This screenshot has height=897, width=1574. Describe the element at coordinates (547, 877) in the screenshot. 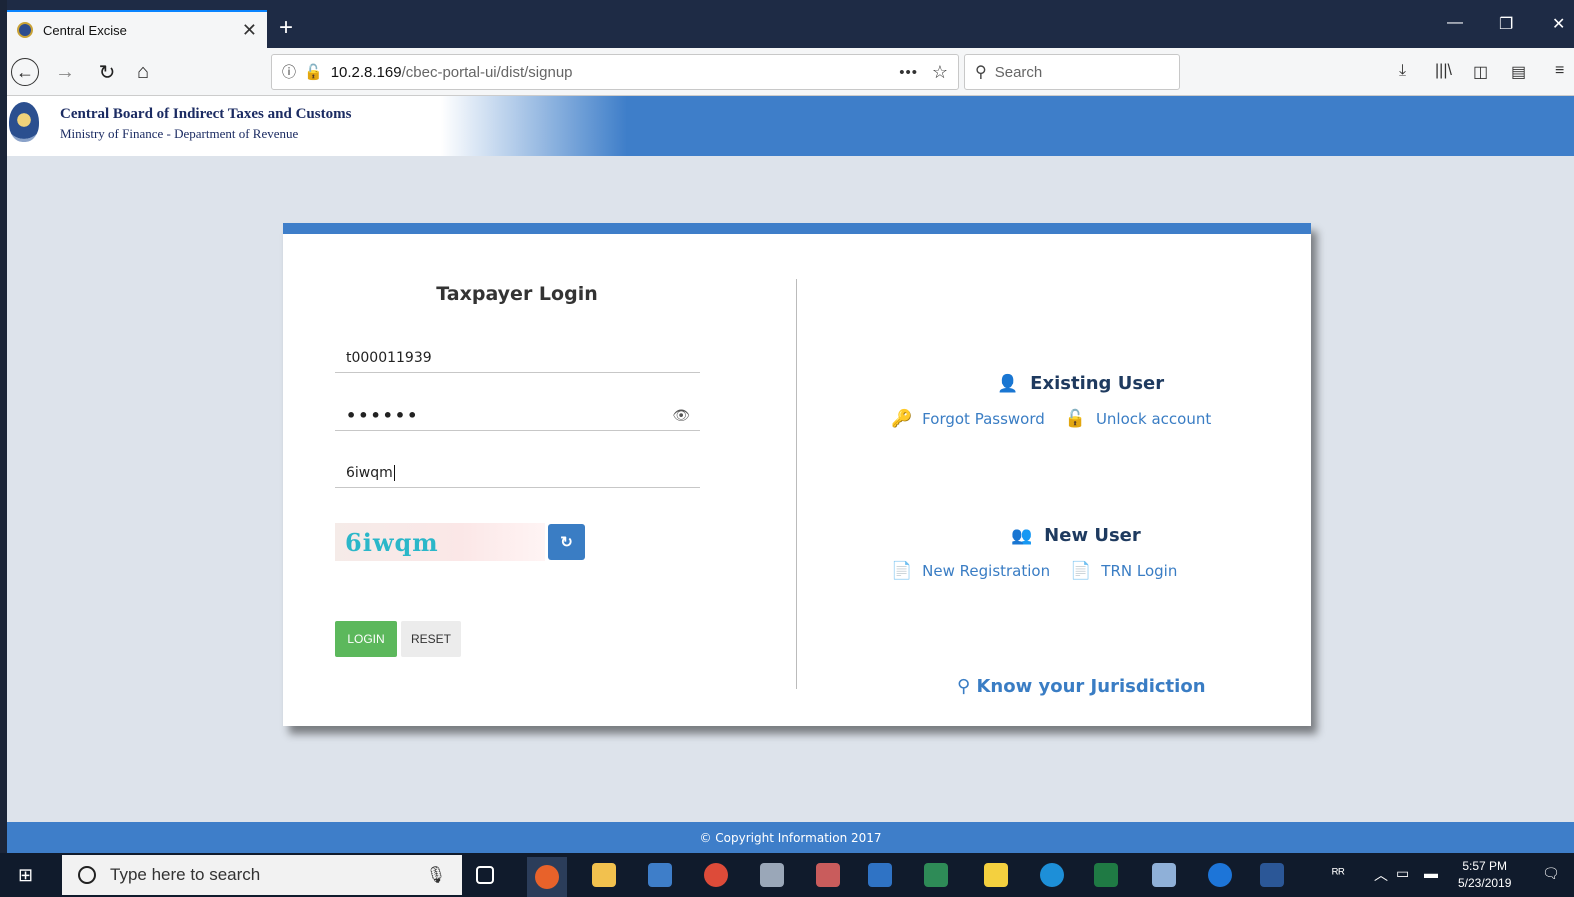

I see `firefox-taskbar-icon` at that location.